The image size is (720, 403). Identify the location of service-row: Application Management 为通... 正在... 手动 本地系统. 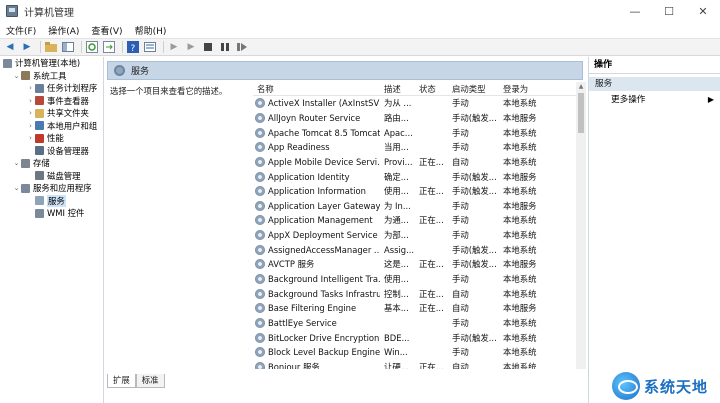
(418, 220).